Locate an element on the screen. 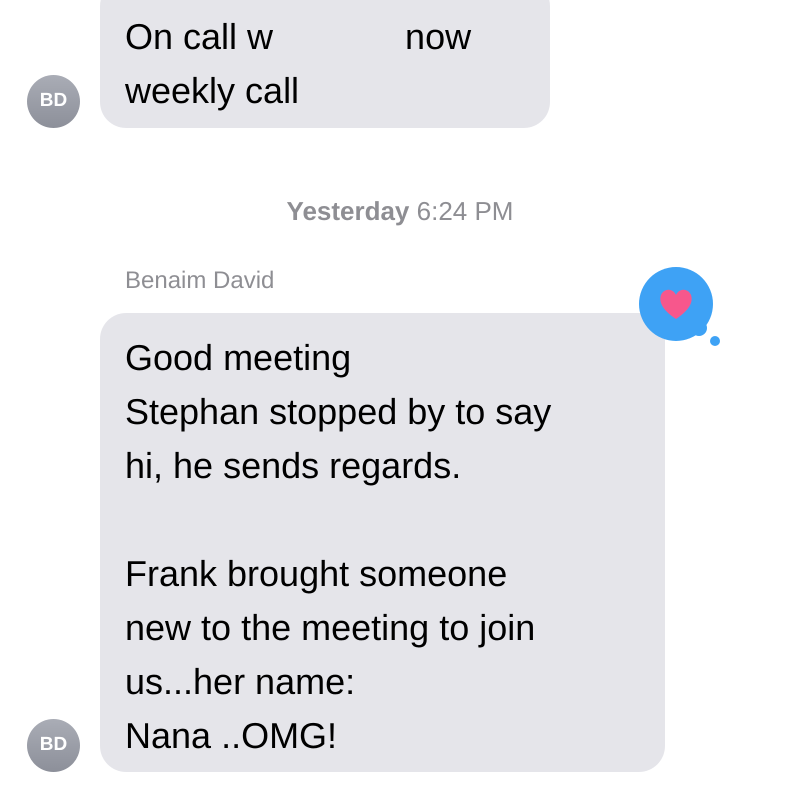 This screenshot has width=800, height=800. message-text: now is located at coordinates (438, 37).